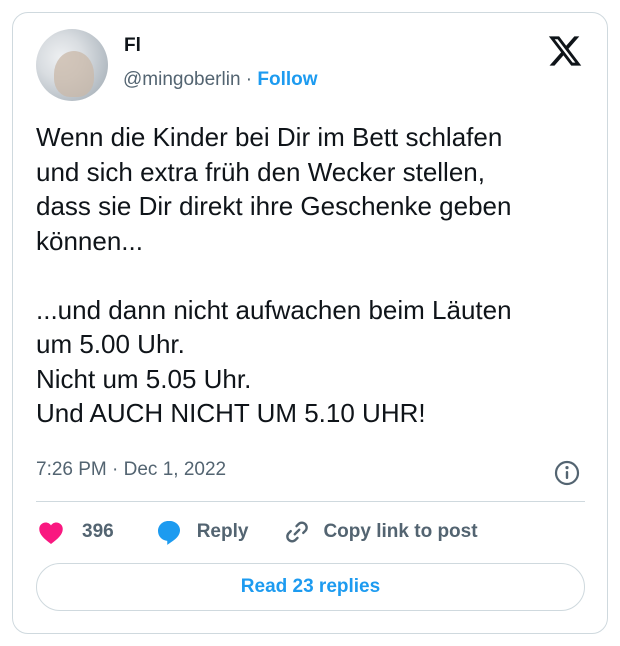 This screenshot has width=620, height=646. I want to click on heart-icon, so click(51, 533).